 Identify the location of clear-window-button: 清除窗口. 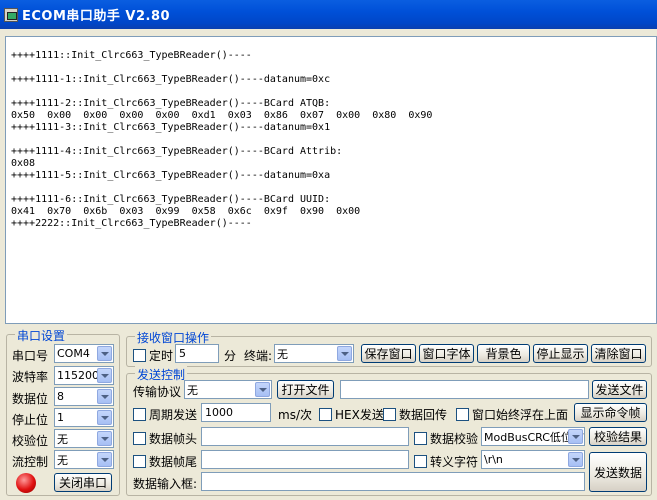
(618, 353).